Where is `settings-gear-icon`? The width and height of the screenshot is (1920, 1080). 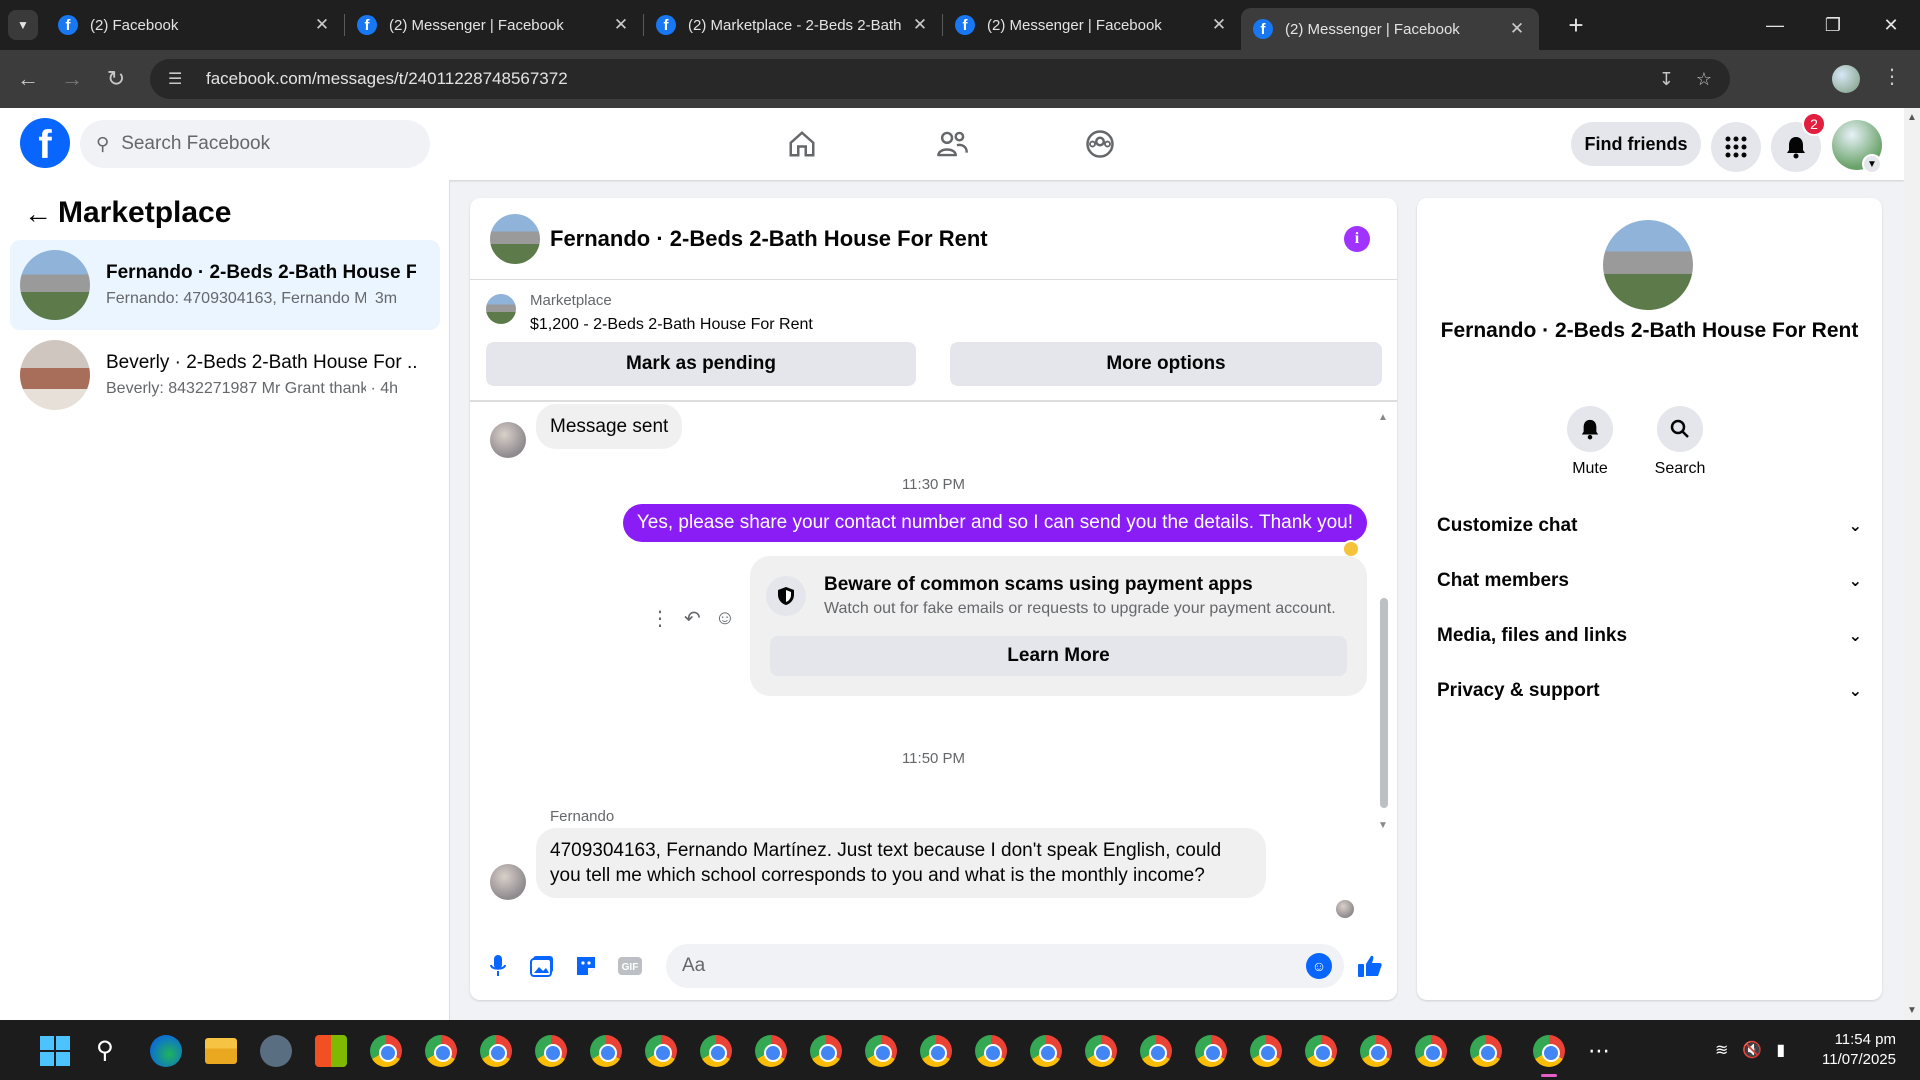 settings-gear-icon is located at coordinates (276, 1051).